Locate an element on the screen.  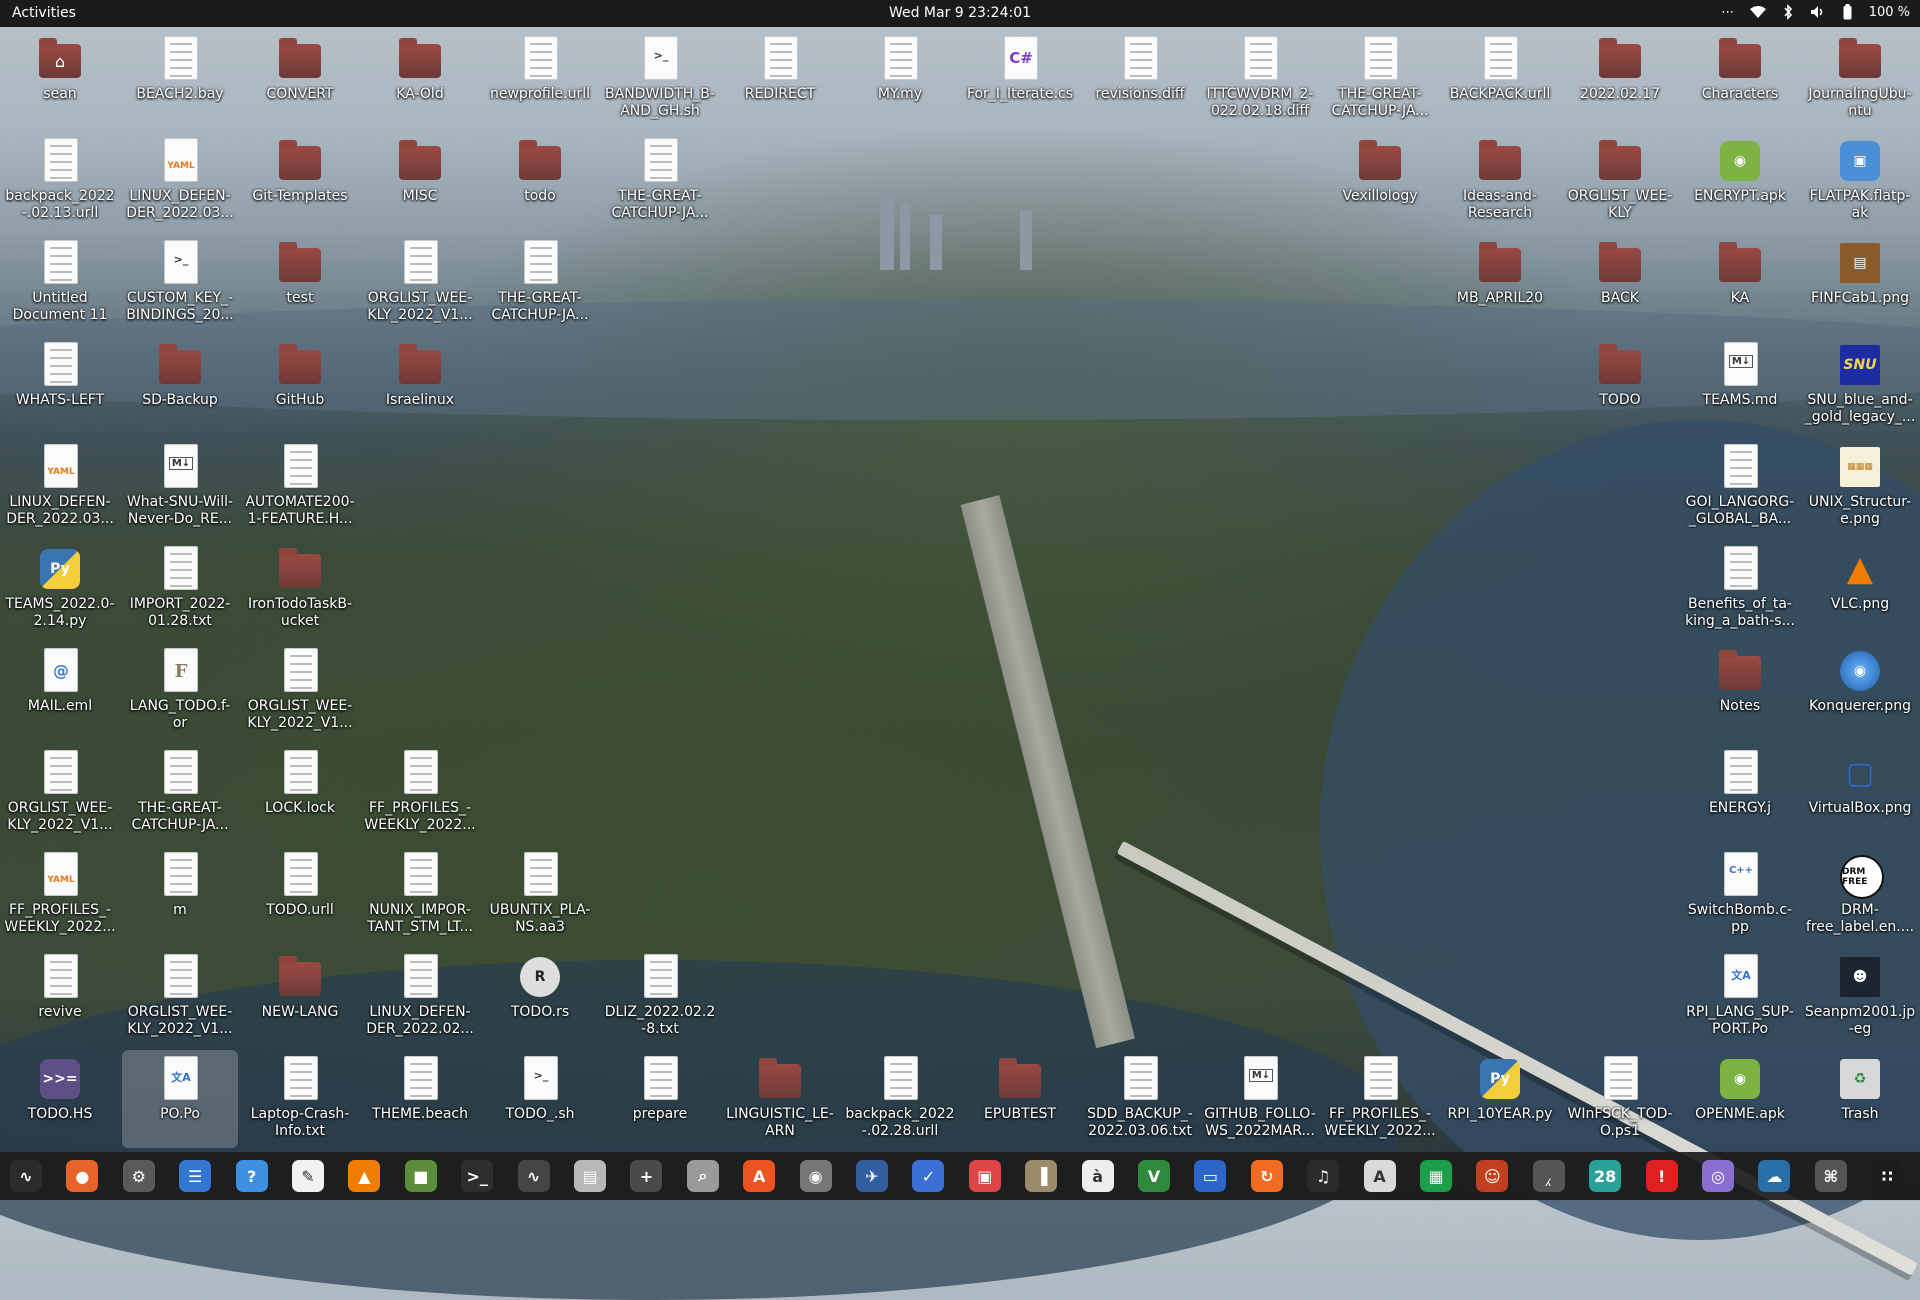
files-icon: ▤ is located at coordinates (590, 1176).